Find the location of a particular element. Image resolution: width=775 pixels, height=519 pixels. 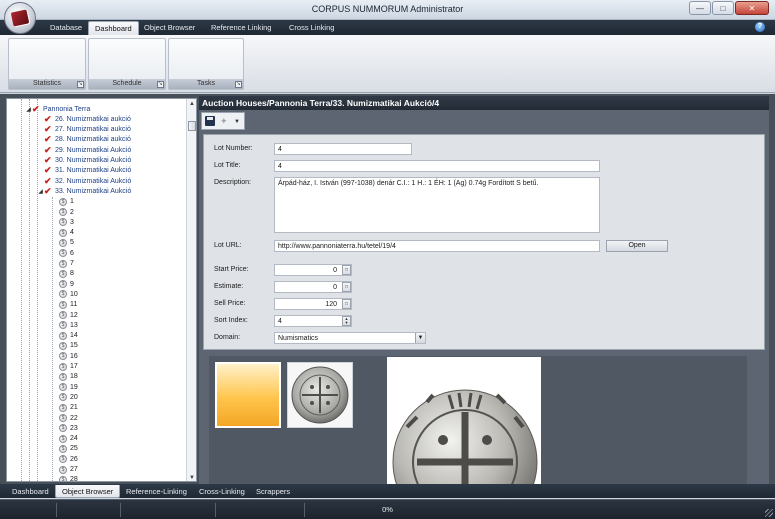

tree-node-auction: ✔ 27. Numizmatikai aukció is located at coordinates (87, 130).